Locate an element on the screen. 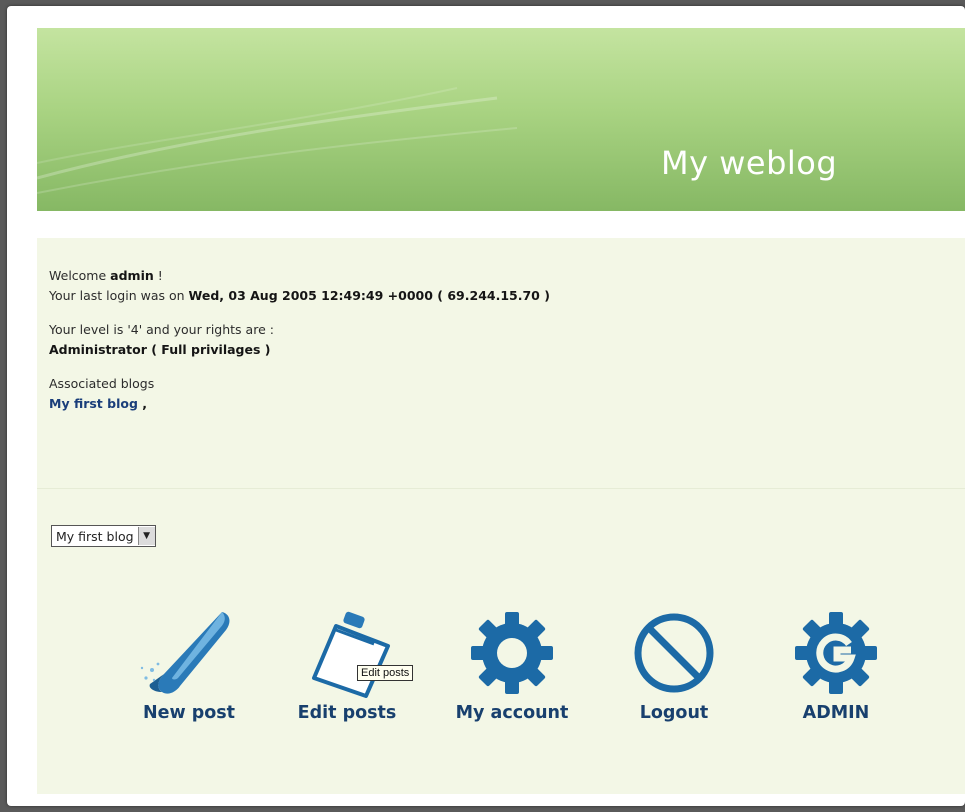 The width and height of the screenshot is (965, 812). header-swoosh-decoration is located at coordinates (277, 140).